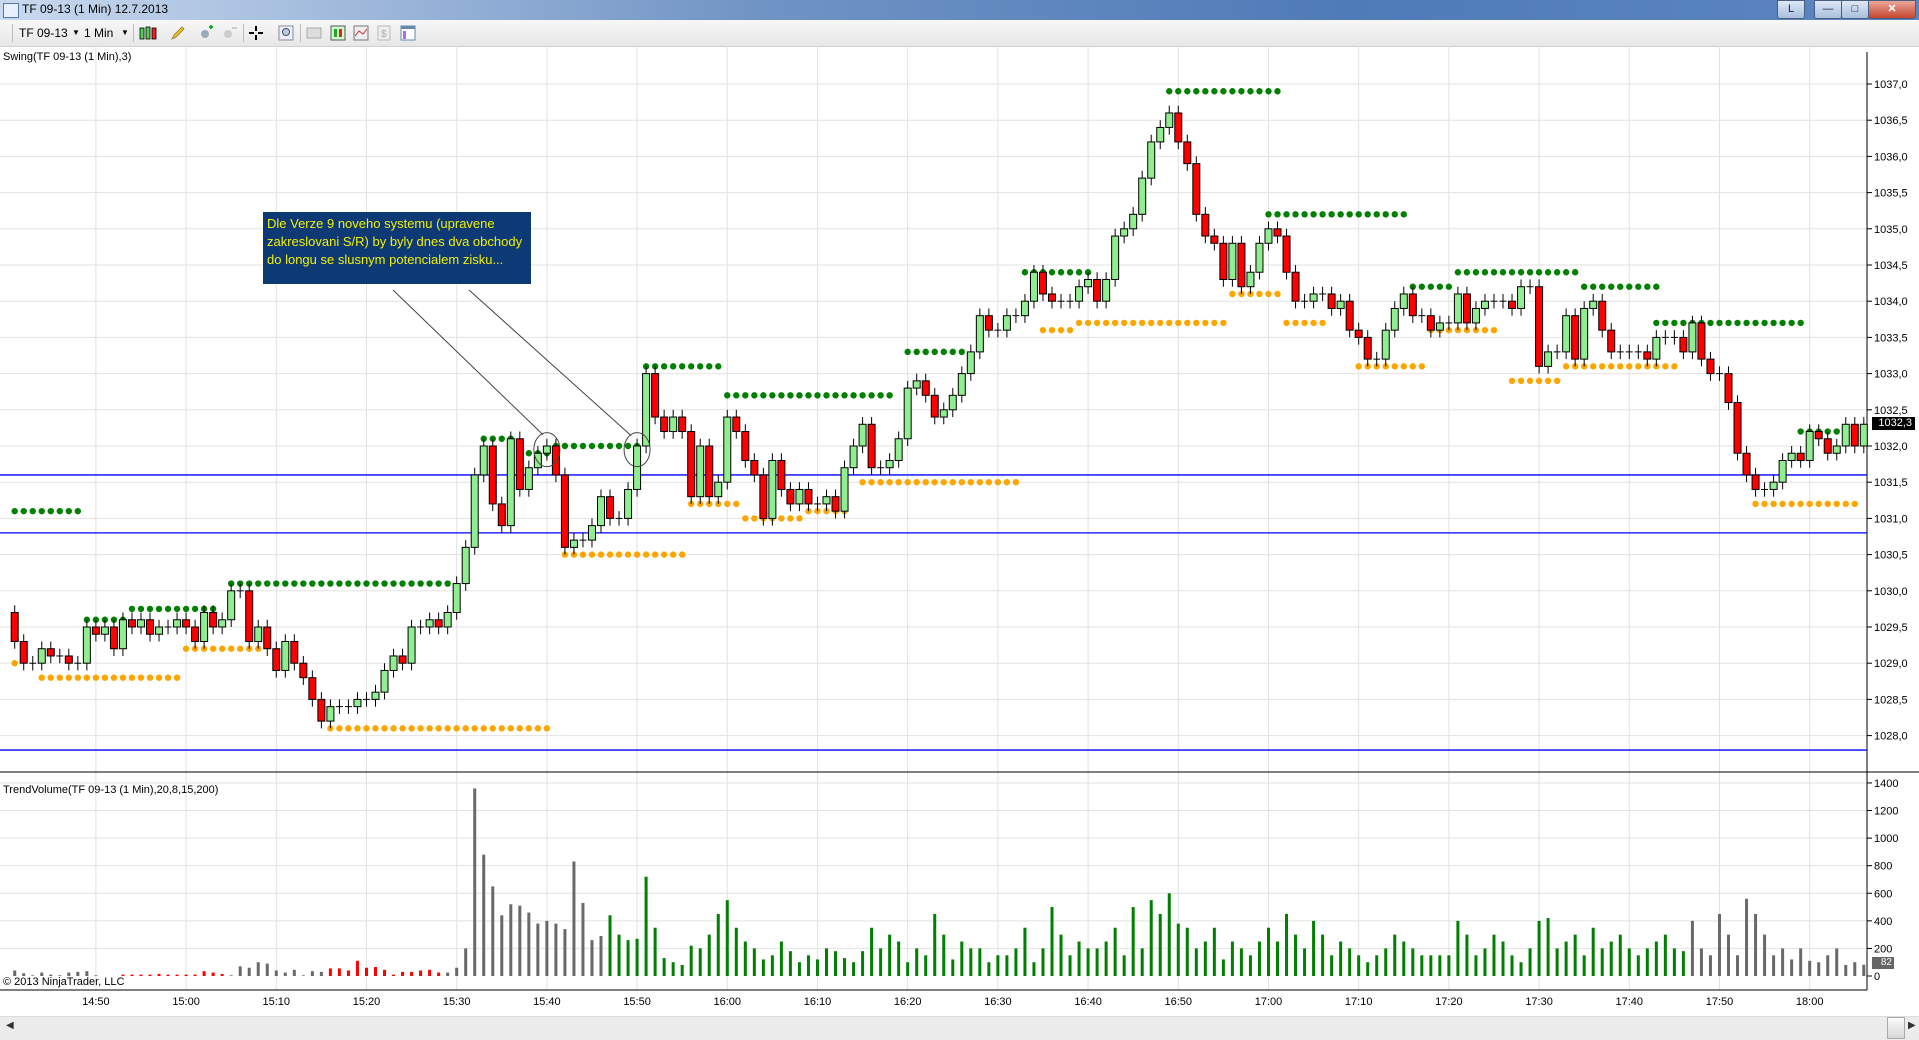  I want to click on price-tick-label: 1035,0, so click(1891, 230).